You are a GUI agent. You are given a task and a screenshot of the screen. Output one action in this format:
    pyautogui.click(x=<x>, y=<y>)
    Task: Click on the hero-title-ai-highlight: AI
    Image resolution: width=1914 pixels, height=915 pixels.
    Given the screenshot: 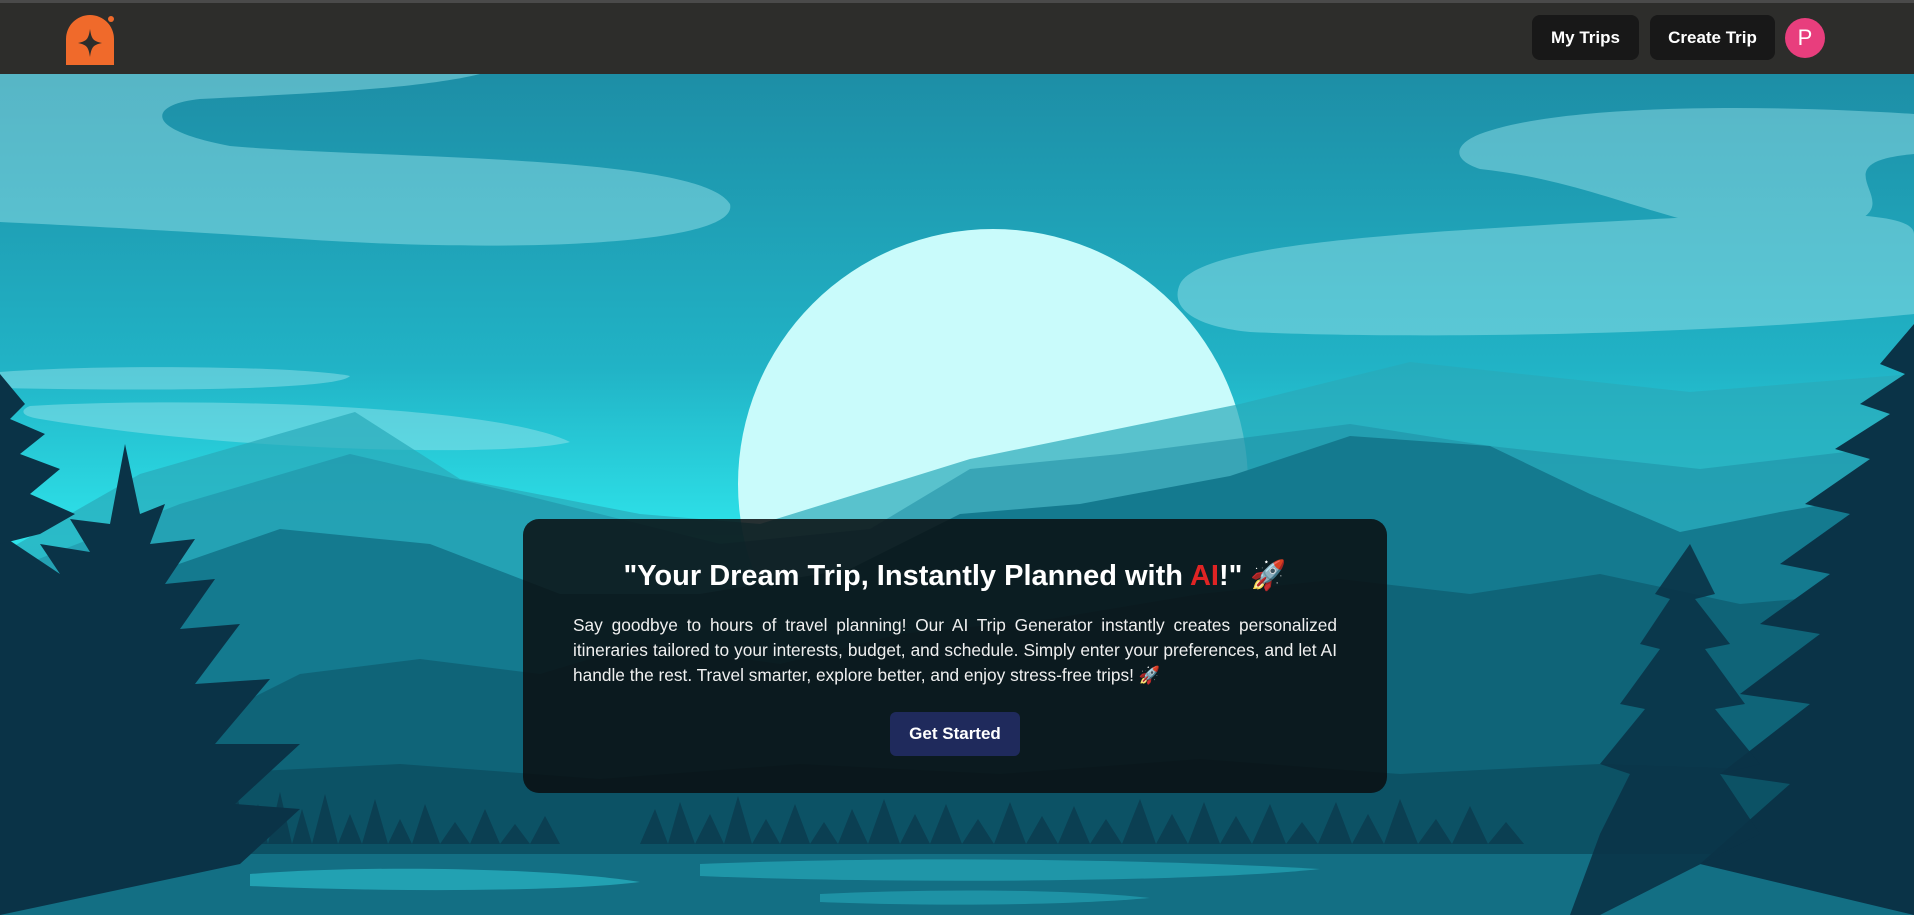 What is the action you would take?
    pyautogui.click(x=1204, y=576)
    